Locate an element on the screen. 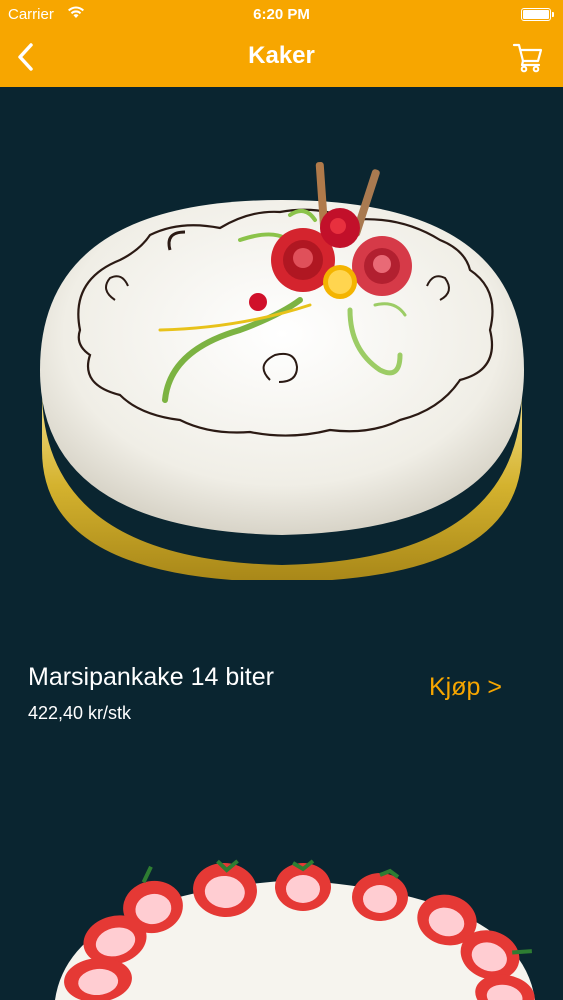  product-price: 422,40 kr/stk is located at coordinates (80, 713).